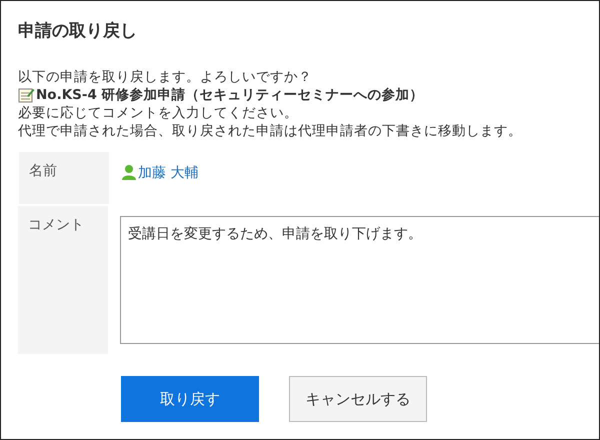 The height and width of the screenshot is (440, 600). Describe the element at coordinates (190, 399) in the screenshot. I see `withdraw-button: 取り戻す` at that location.